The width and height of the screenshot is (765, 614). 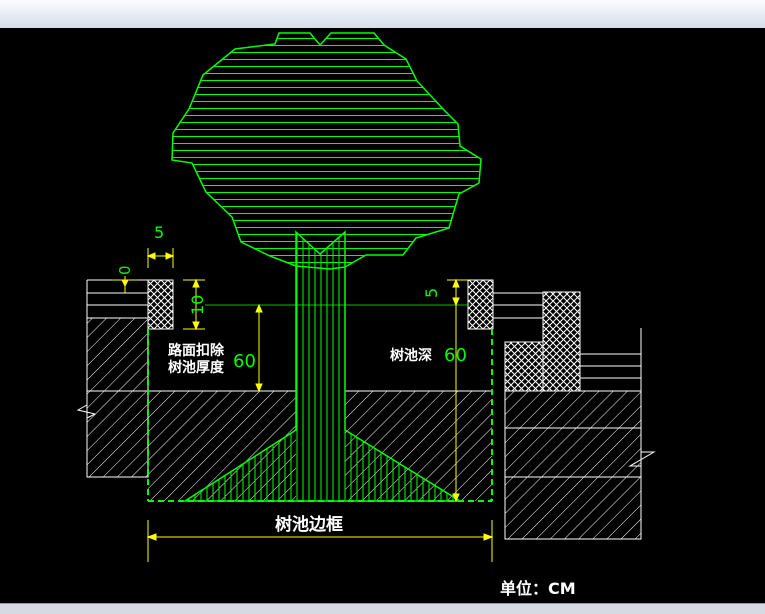 What do you see at coordinates (196, 367) in the screenshot?
I see `label-pavement-deduct-line2: 树池厚度` at bounding box center [196, 367].